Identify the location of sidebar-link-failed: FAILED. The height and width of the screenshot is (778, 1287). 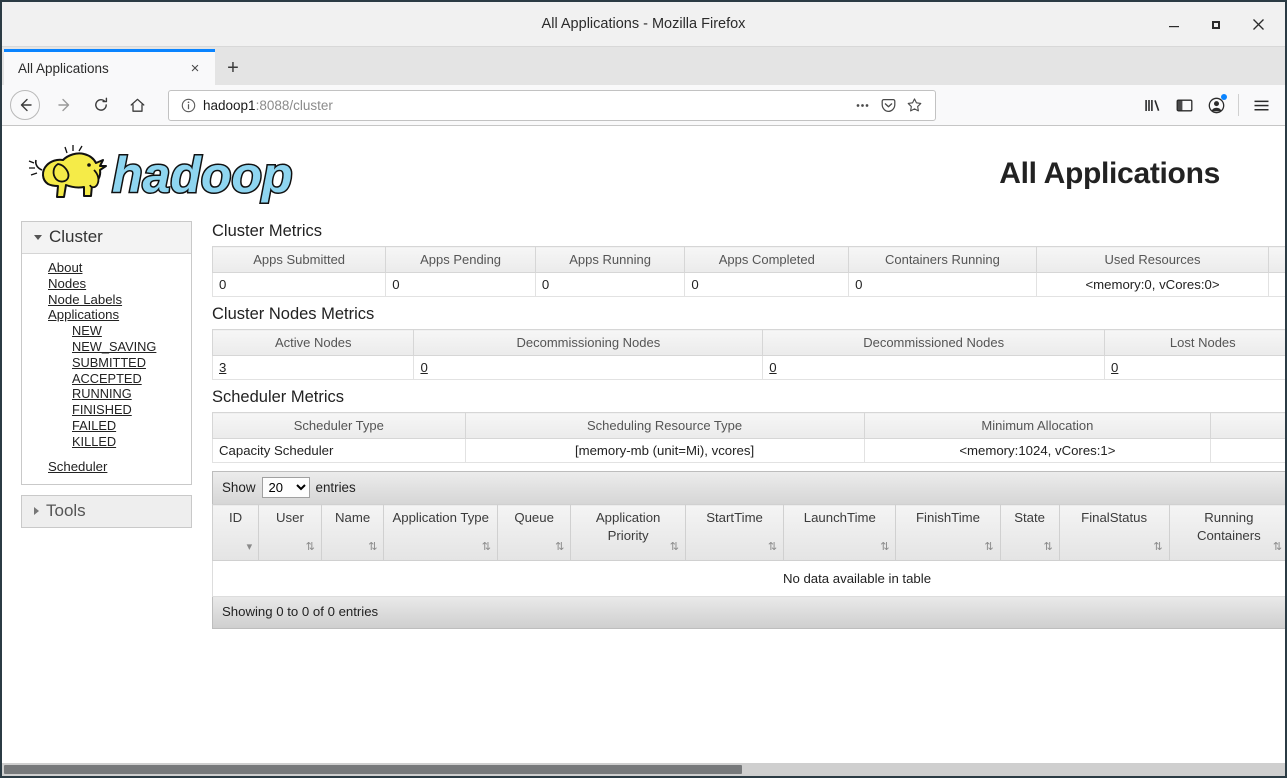
(94, 425).